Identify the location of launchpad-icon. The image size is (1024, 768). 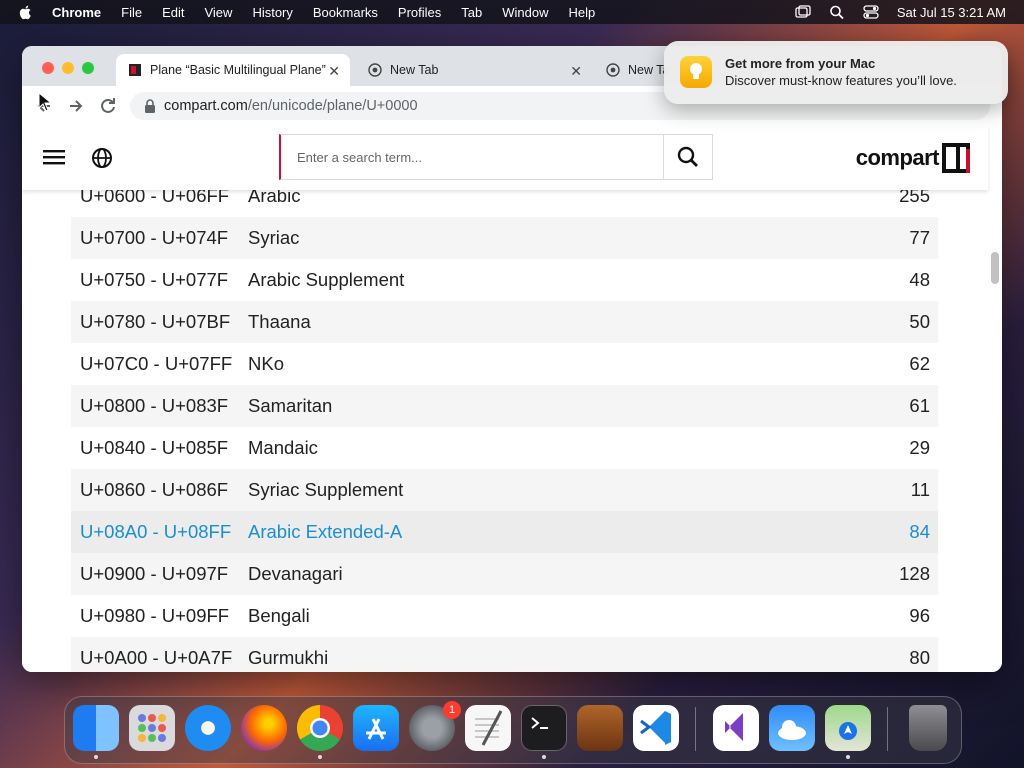
(152, 728).